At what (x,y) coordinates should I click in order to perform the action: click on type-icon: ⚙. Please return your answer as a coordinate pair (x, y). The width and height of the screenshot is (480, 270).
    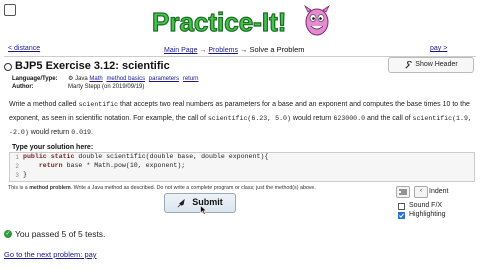
    Looking at the image, I should click on (71, 79).